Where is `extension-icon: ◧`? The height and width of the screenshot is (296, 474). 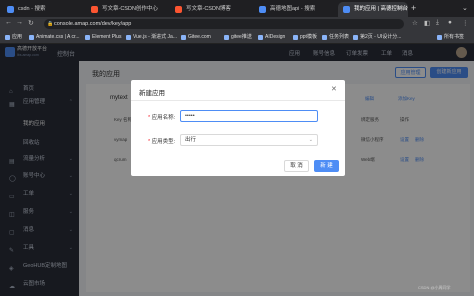 extension-icon: ◧ is located at coordinates (427, 23).